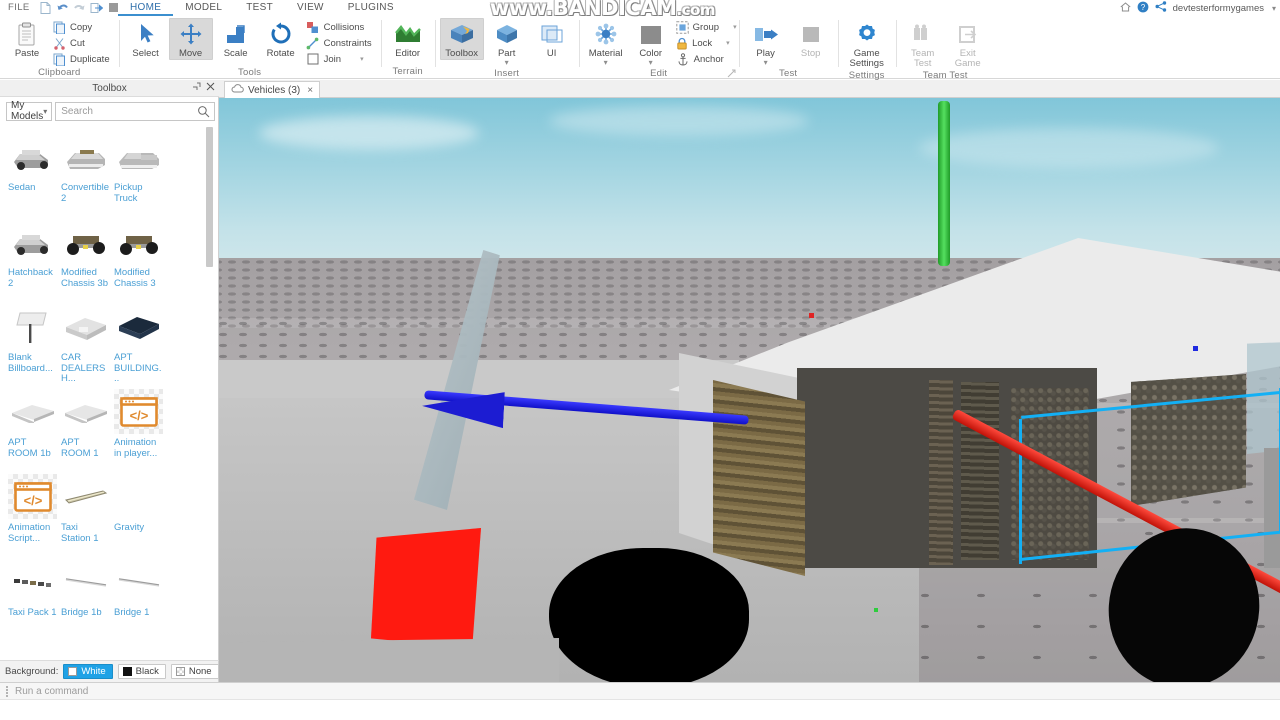  Describe the element at coordinates (82, 43) in the screenshot. I see `cut-button: Cut` at that location.